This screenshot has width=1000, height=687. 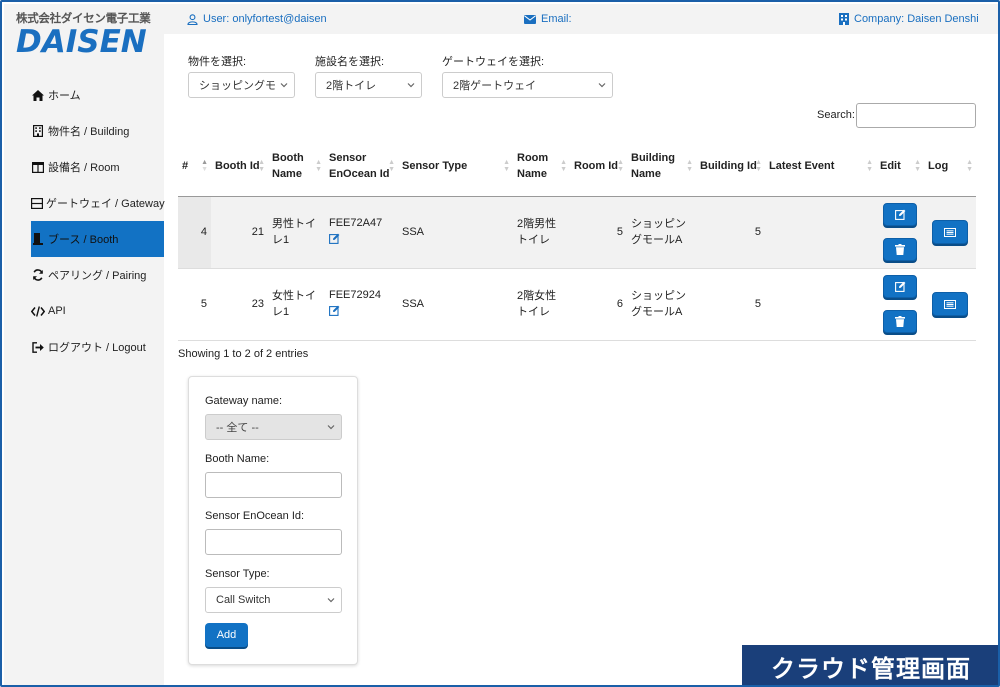 What do you see at coordinates (661, 166) in the screenshot?
I see `column-header-building-name: Building Name ▲ ▼` at bounding box center [661, 166].